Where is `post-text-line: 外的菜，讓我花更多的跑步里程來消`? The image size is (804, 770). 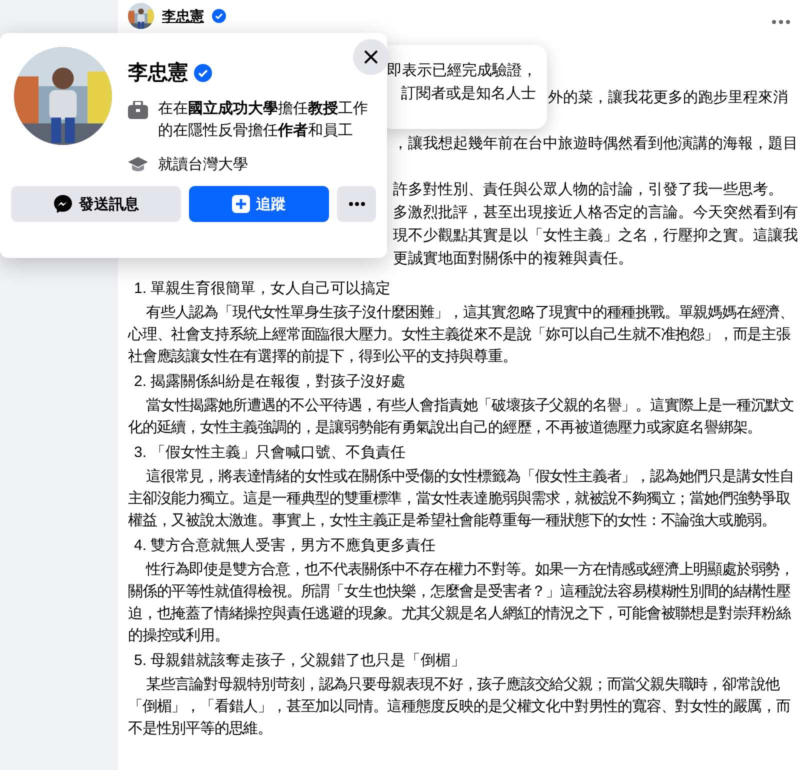 post-text-line: 外的菜，讓我花更多的跑步里程來消 is located at coordinates (668, 98).